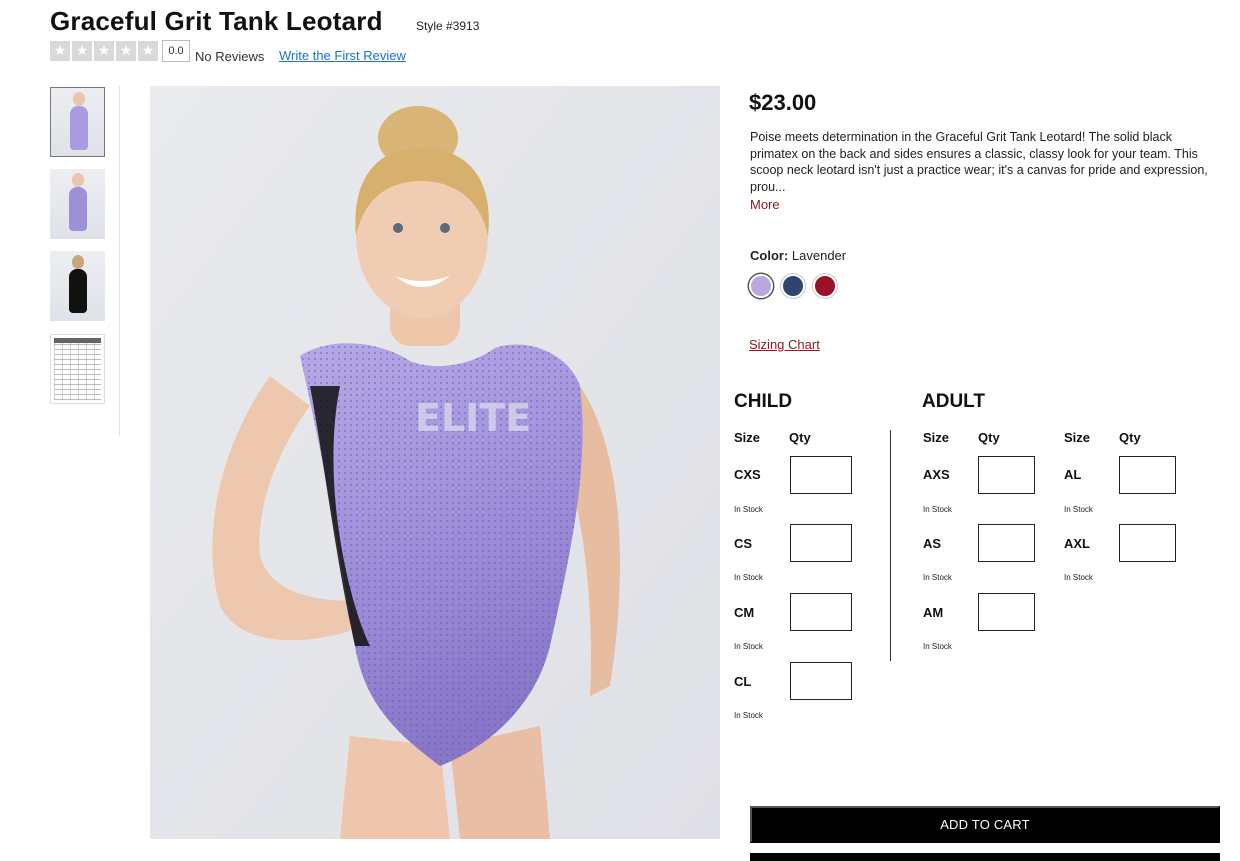  I want to click on thumbnail-gallery, so click(85, 261).